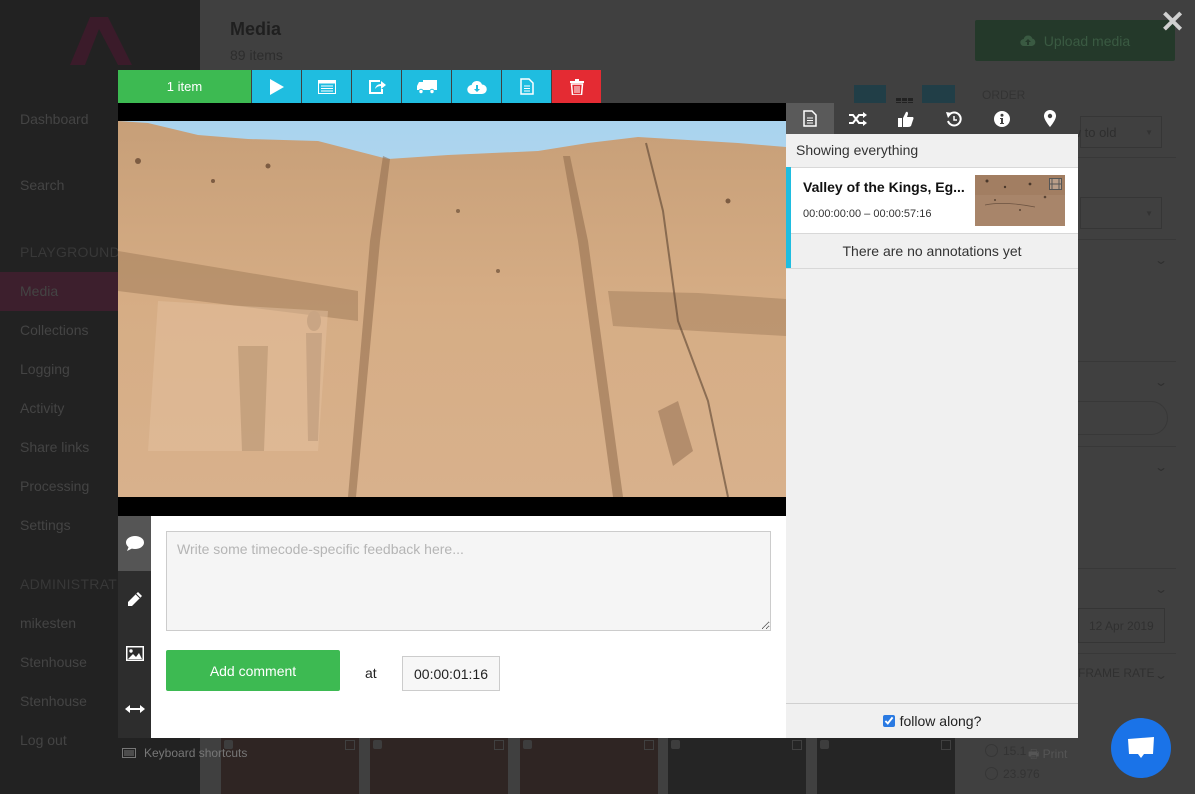 This screenshot has height=794, width=1195. What do you see at coordinates (53, 701) in the screenshot?
I see `sidebar-item-organisation: Stenhouse` at bounding box center [53, 701].